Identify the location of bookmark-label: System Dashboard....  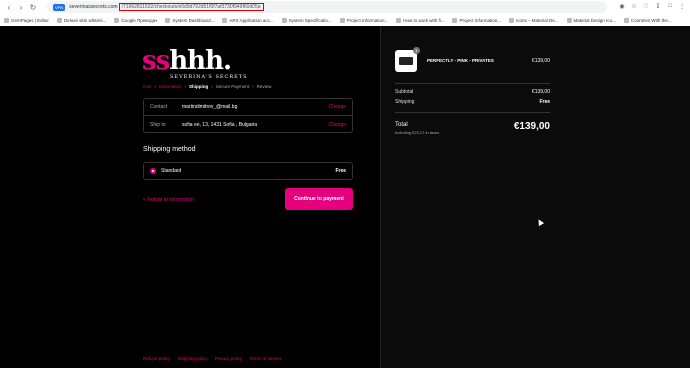
(193, 20).